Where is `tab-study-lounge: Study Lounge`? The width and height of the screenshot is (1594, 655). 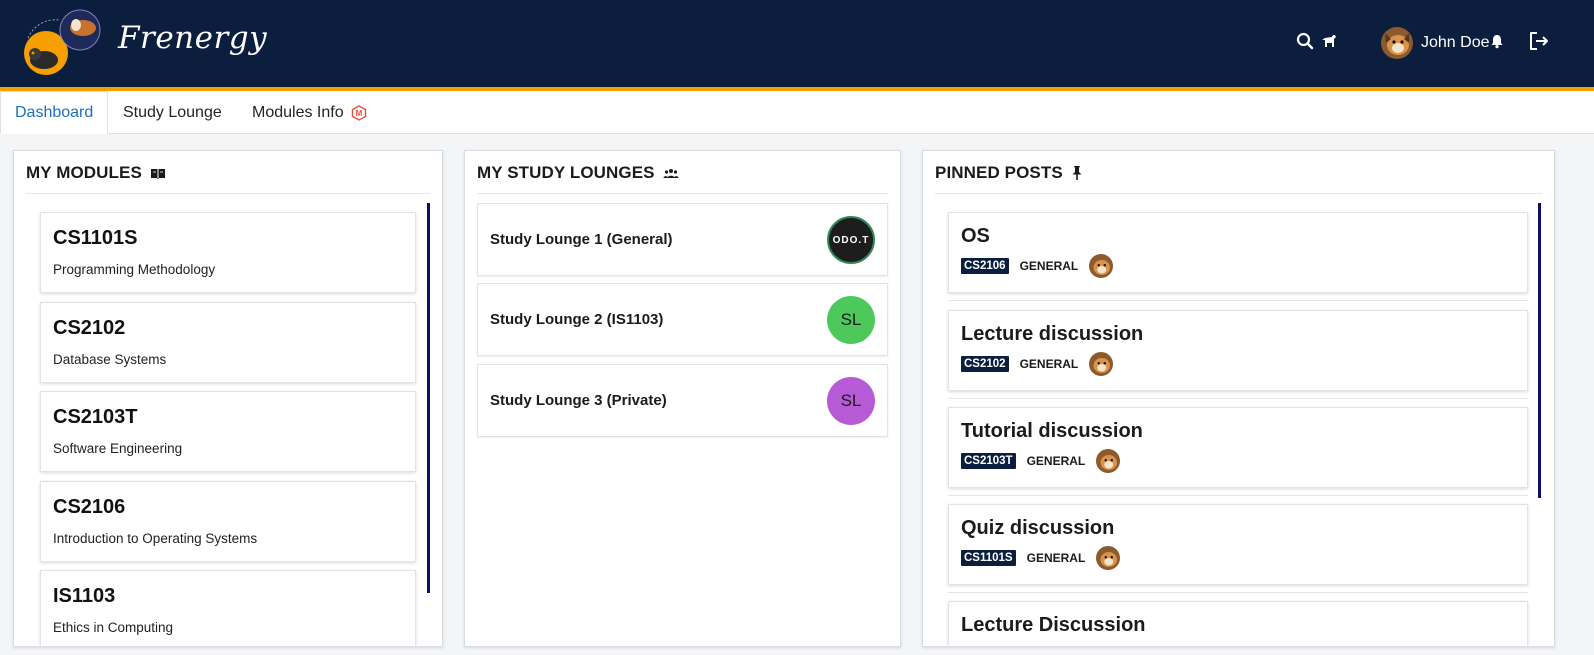 tab-study-lounge: Study Lounge is located at coordinates (172, 112).